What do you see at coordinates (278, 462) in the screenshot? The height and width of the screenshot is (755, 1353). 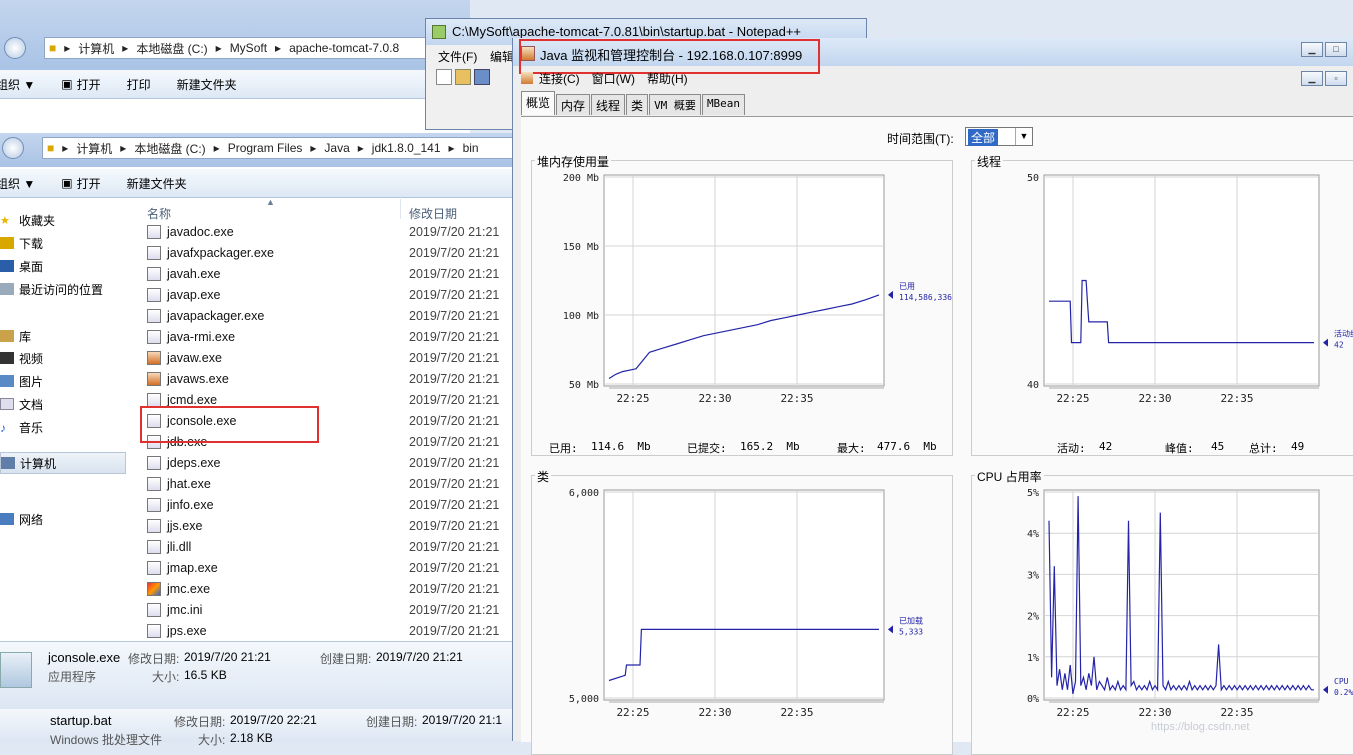 I see `file-name-cell: jdeps.exe` at bounding box center [278, 462].